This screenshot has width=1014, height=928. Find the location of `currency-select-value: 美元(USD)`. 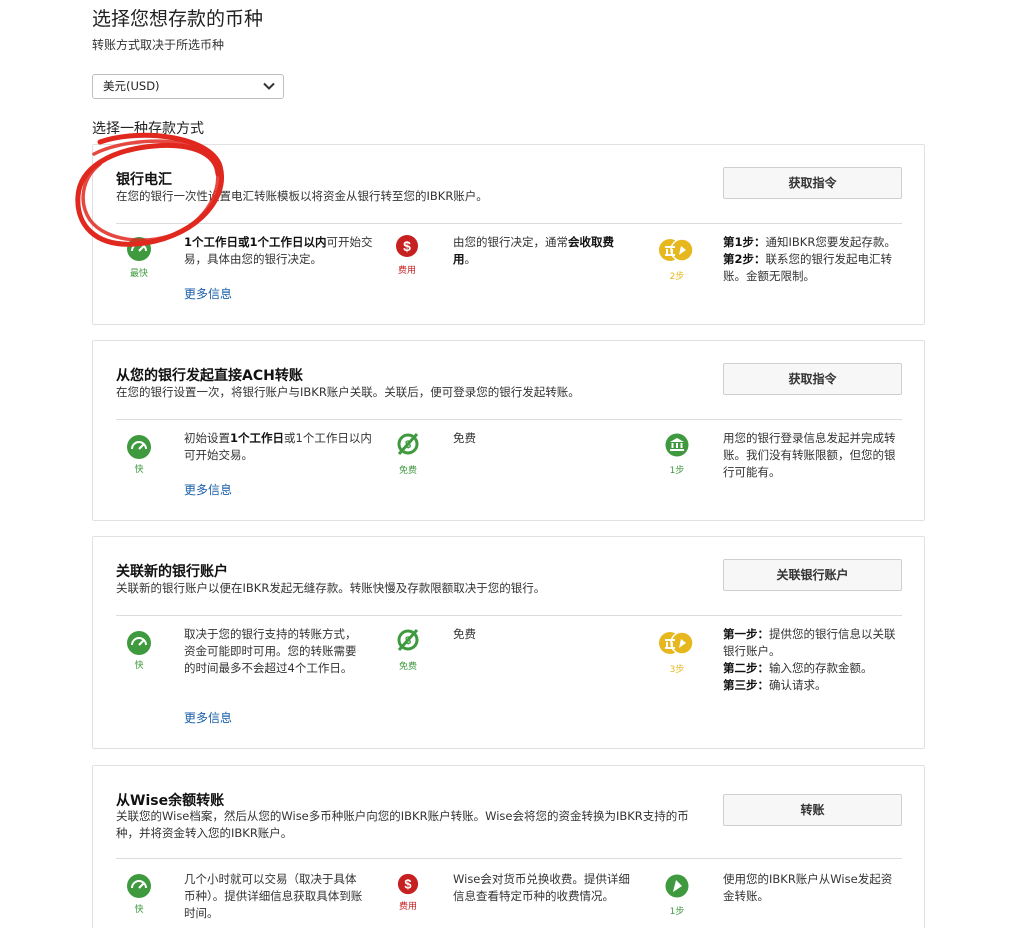

currency-select-value: 美元(USD) is located at coordinates (131, 86).